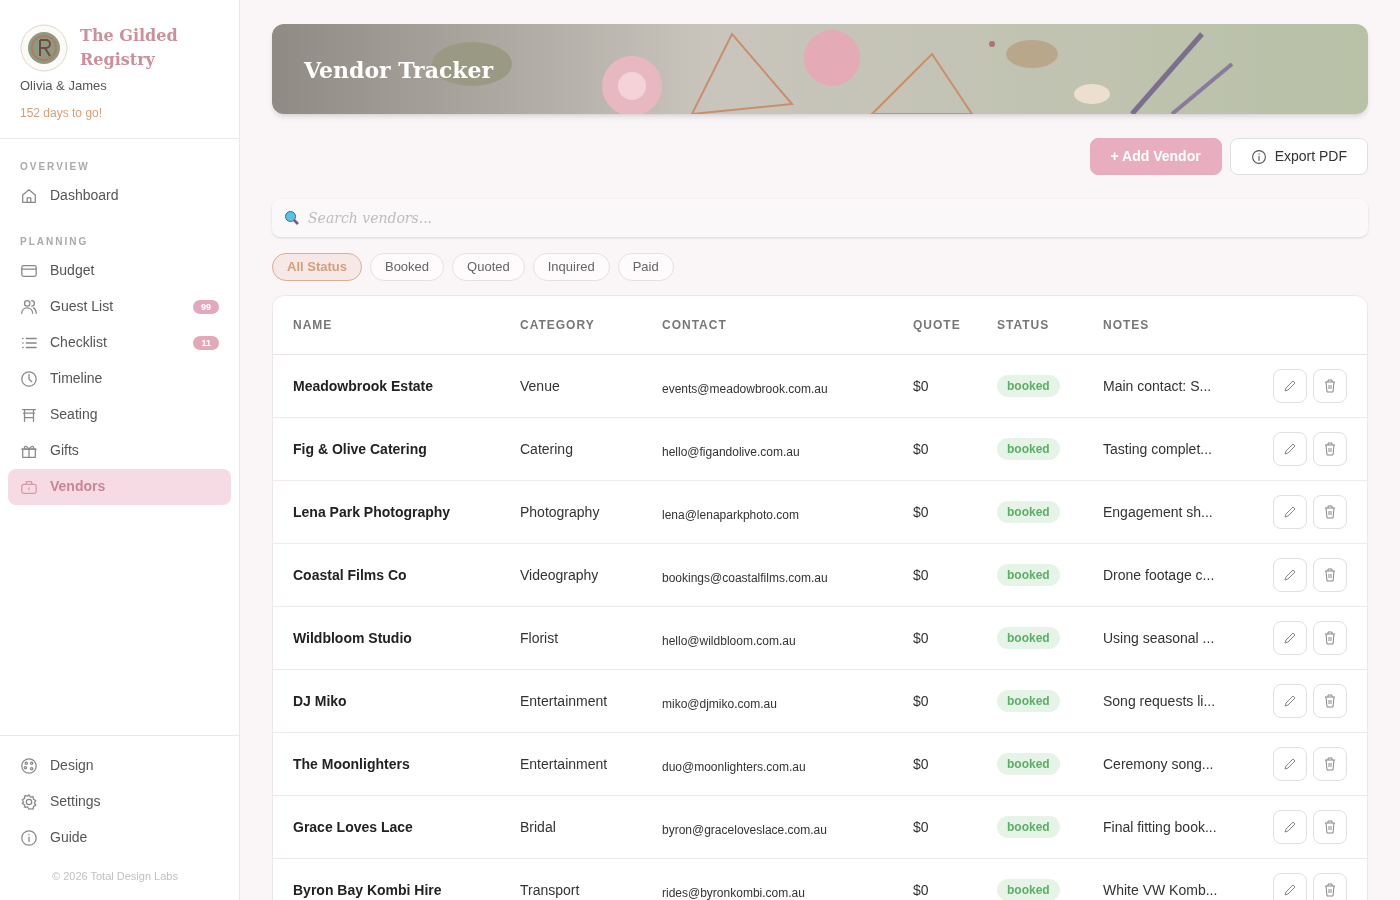 Image resolution: width=1400 pixels, height=900 pixels. Describe the element at coordinates (571, 267) in the screenshot. I see `filter-chip: Inquired` at that location.